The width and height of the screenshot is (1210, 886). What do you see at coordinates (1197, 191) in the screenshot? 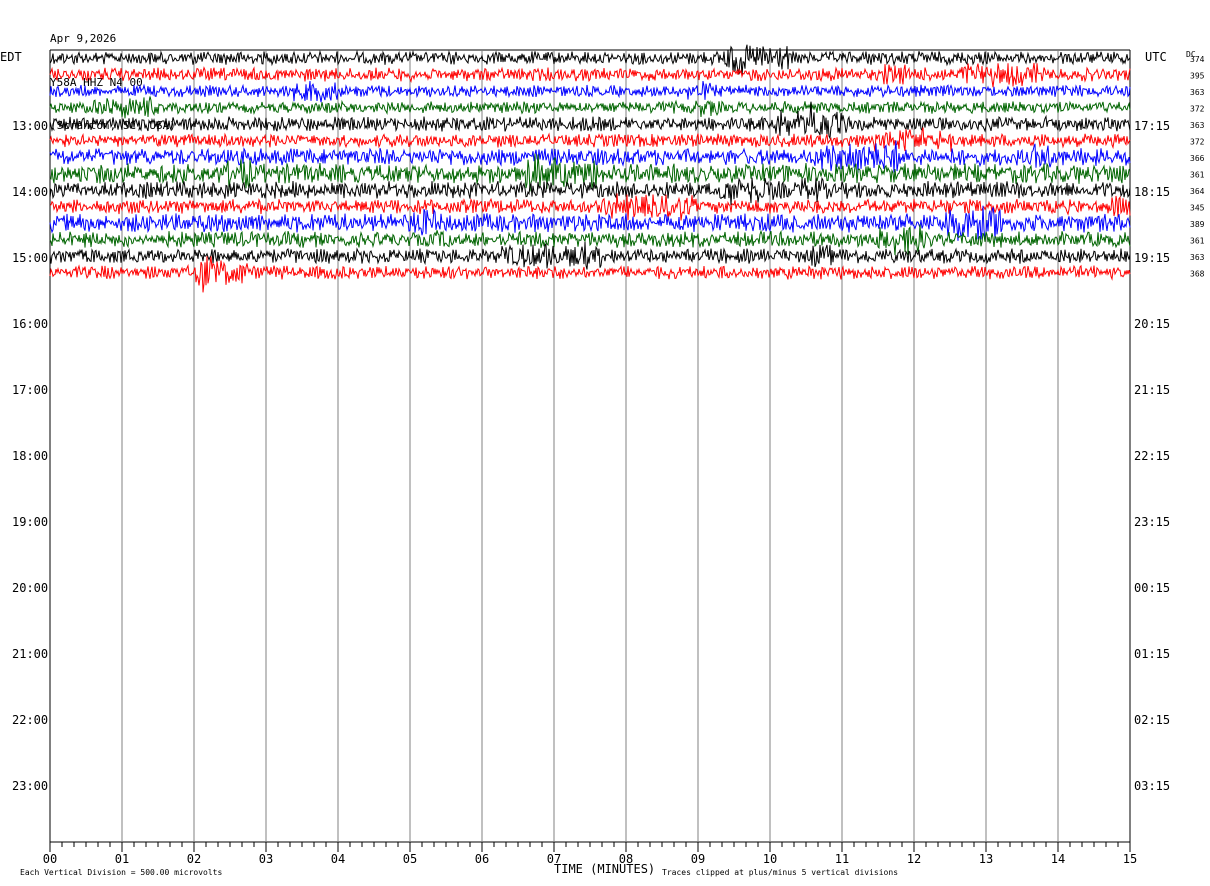
I see `dc-offset-value: 364` at bounding box center [1197, 191].